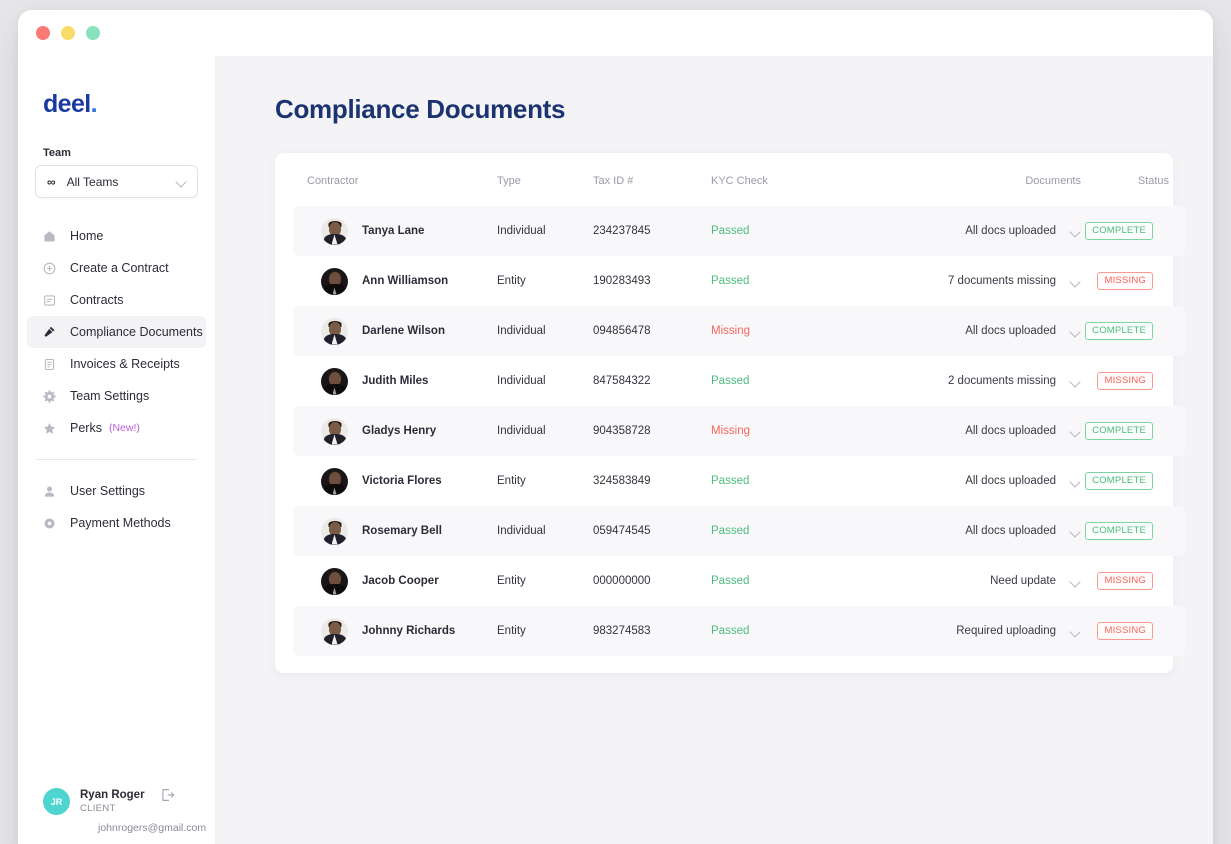 The width and height of the screenshot is (1231, 844). Describe the element at coordinates (395, 281) in the screenshot. I see `cell-contractor: Ann Williamson` at that location.